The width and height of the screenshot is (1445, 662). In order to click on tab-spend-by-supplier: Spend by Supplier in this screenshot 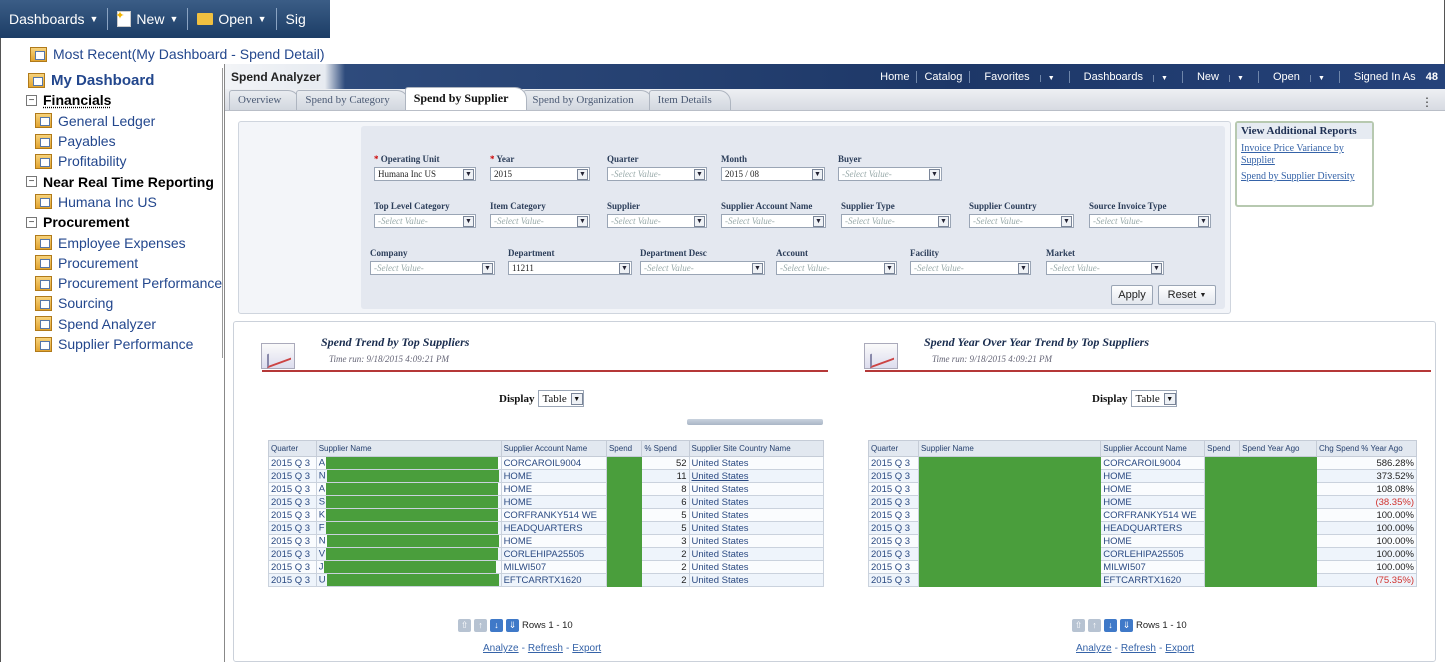, I will do `click(466, 98)`.